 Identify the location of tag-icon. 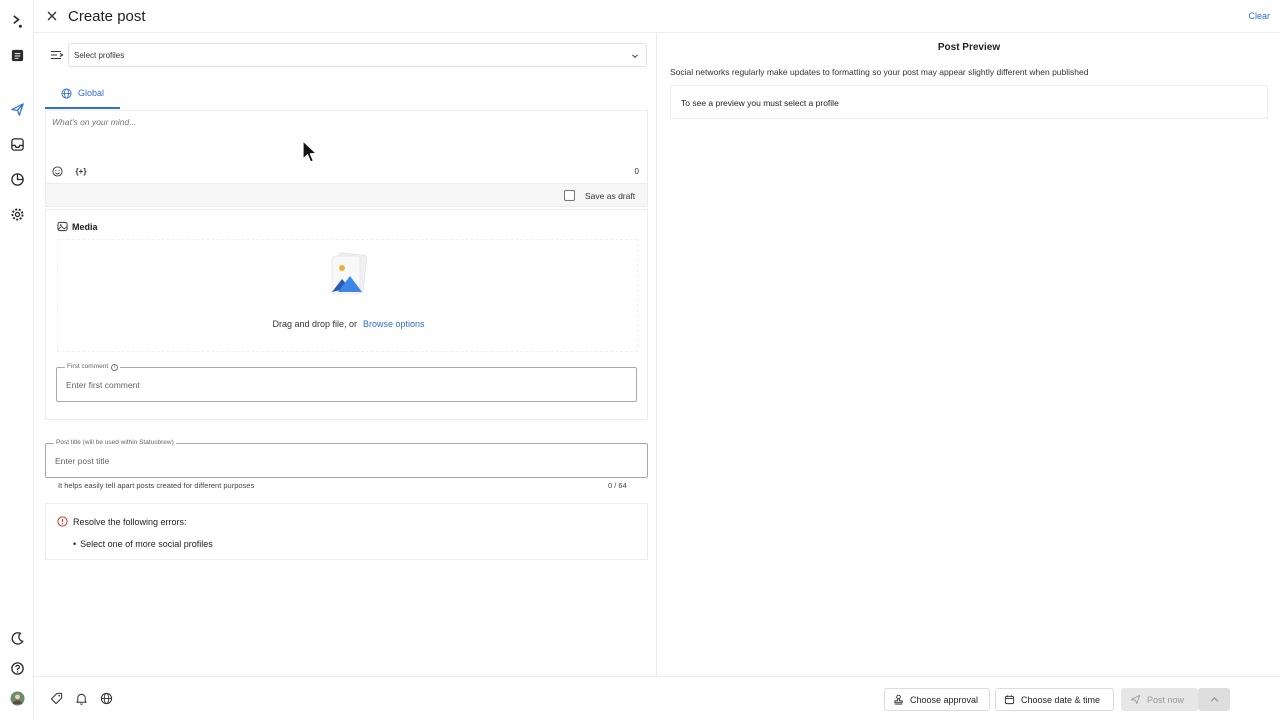
(56, 698).